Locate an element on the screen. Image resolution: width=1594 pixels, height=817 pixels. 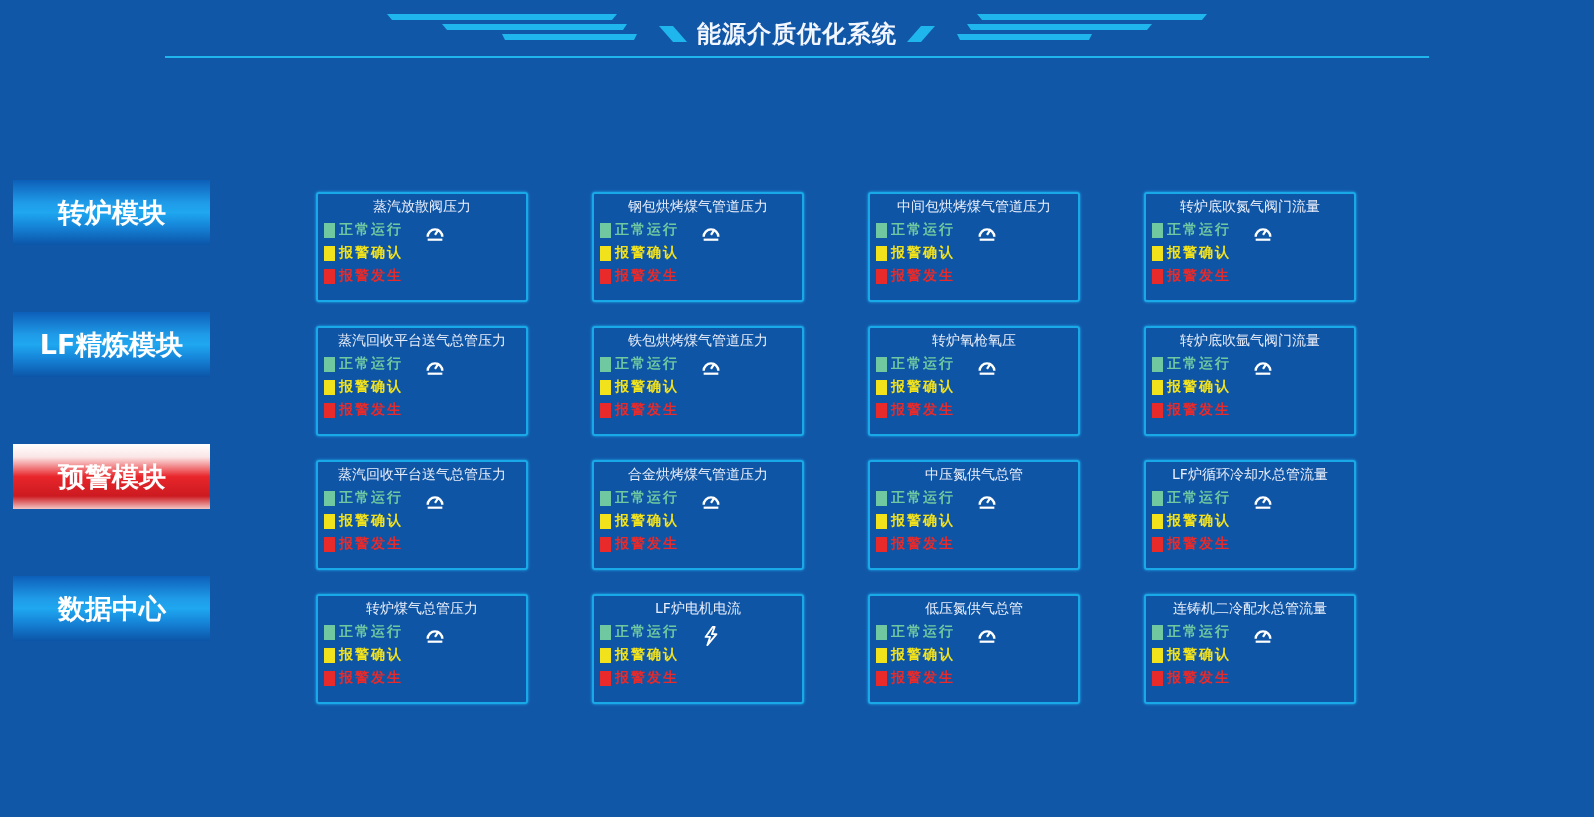
card-title: 中间包烘烤煤气管道压力 is located at coordinates (974, 207).